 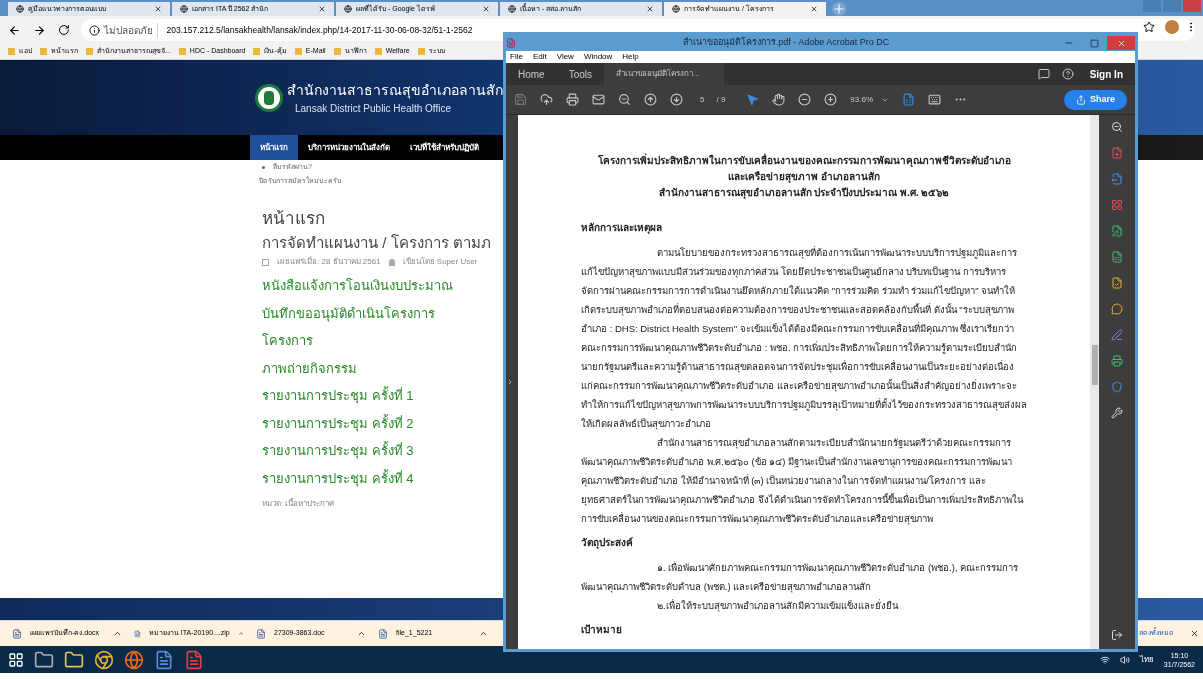 What do you see at coordinates (838, 568) in the screenshot?
I see `paragraph-line: ๑. เพื่อพัฒนาศักยภาพคณะกรรมการพัฒนาคุณภาพชีวิตระดับอำเภอ (พชอ.), คณะกรรมการ` at bounding box center [838, 568].